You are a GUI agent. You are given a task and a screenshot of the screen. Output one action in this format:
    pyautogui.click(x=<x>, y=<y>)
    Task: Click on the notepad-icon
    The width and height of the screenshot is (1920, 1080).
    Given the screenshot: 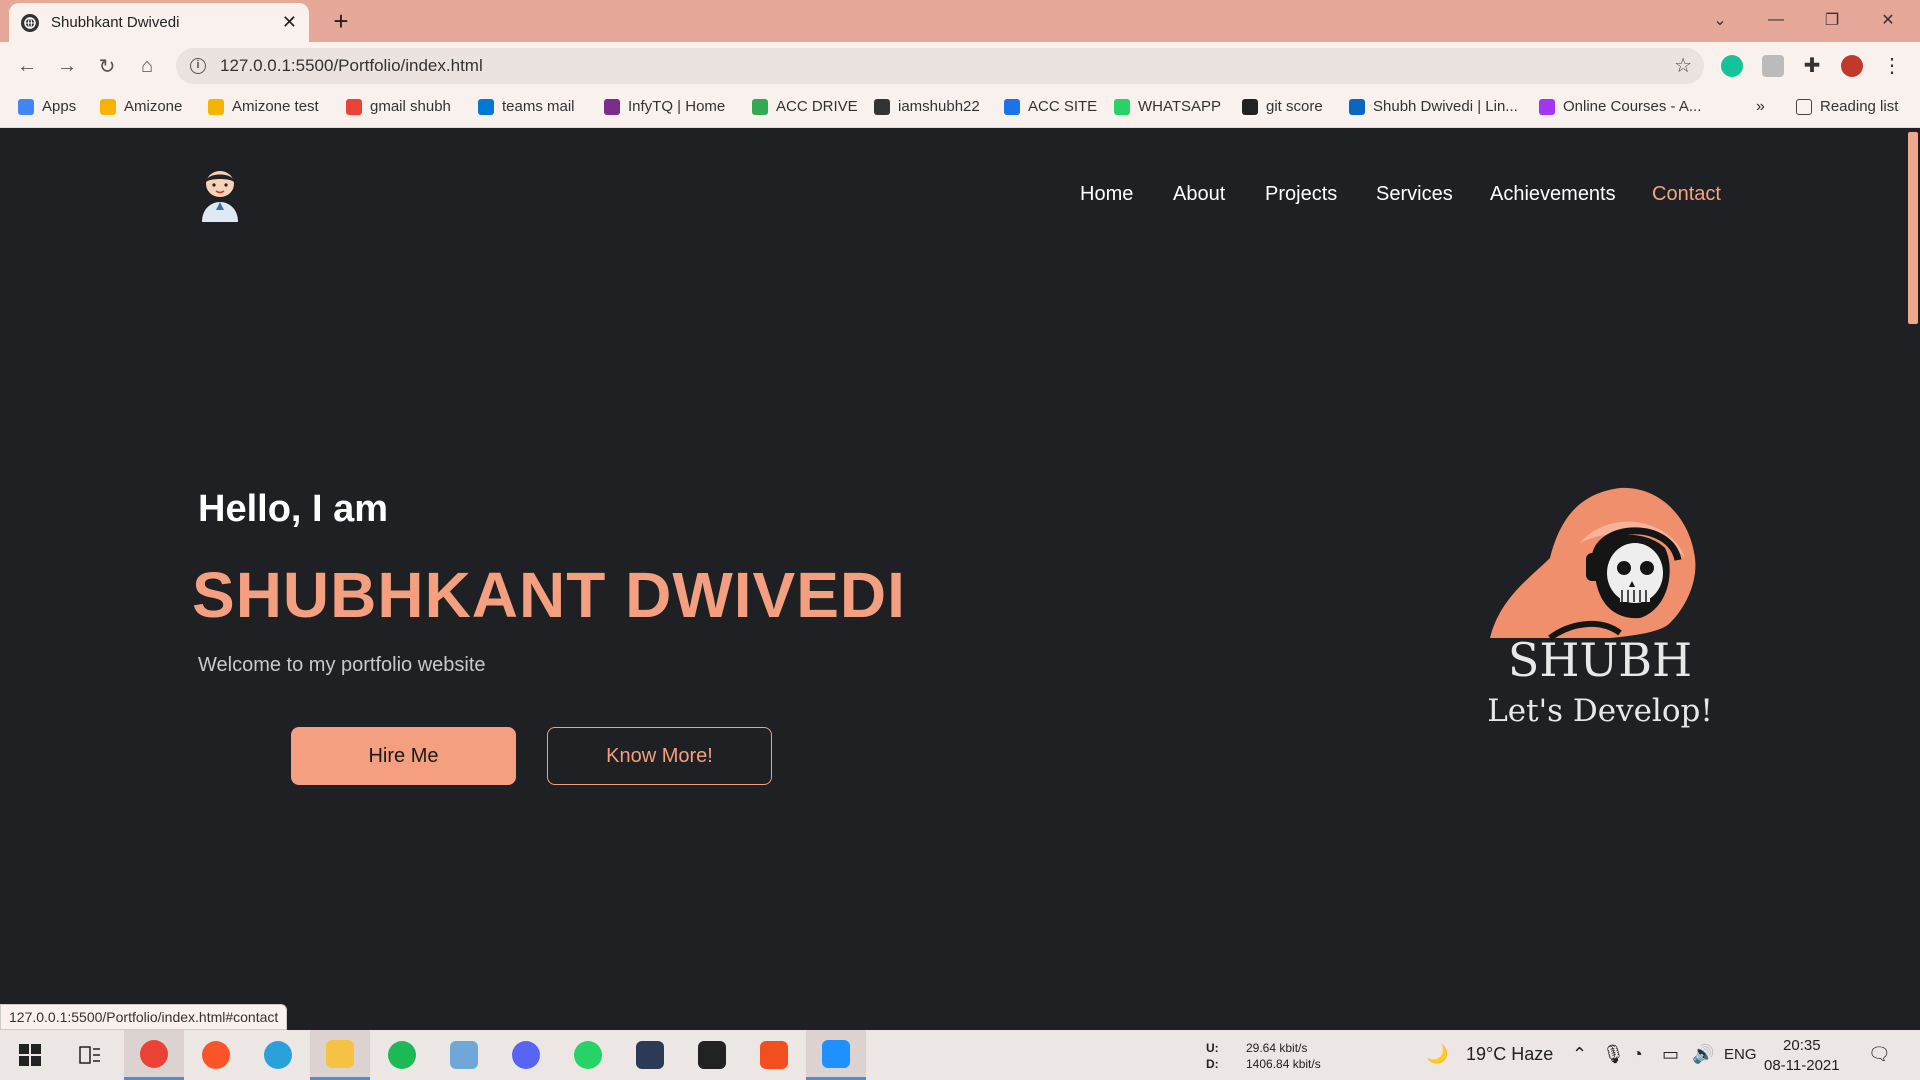 What is the action you would take?
    pyautogui.click(x=464, y=1055)
    